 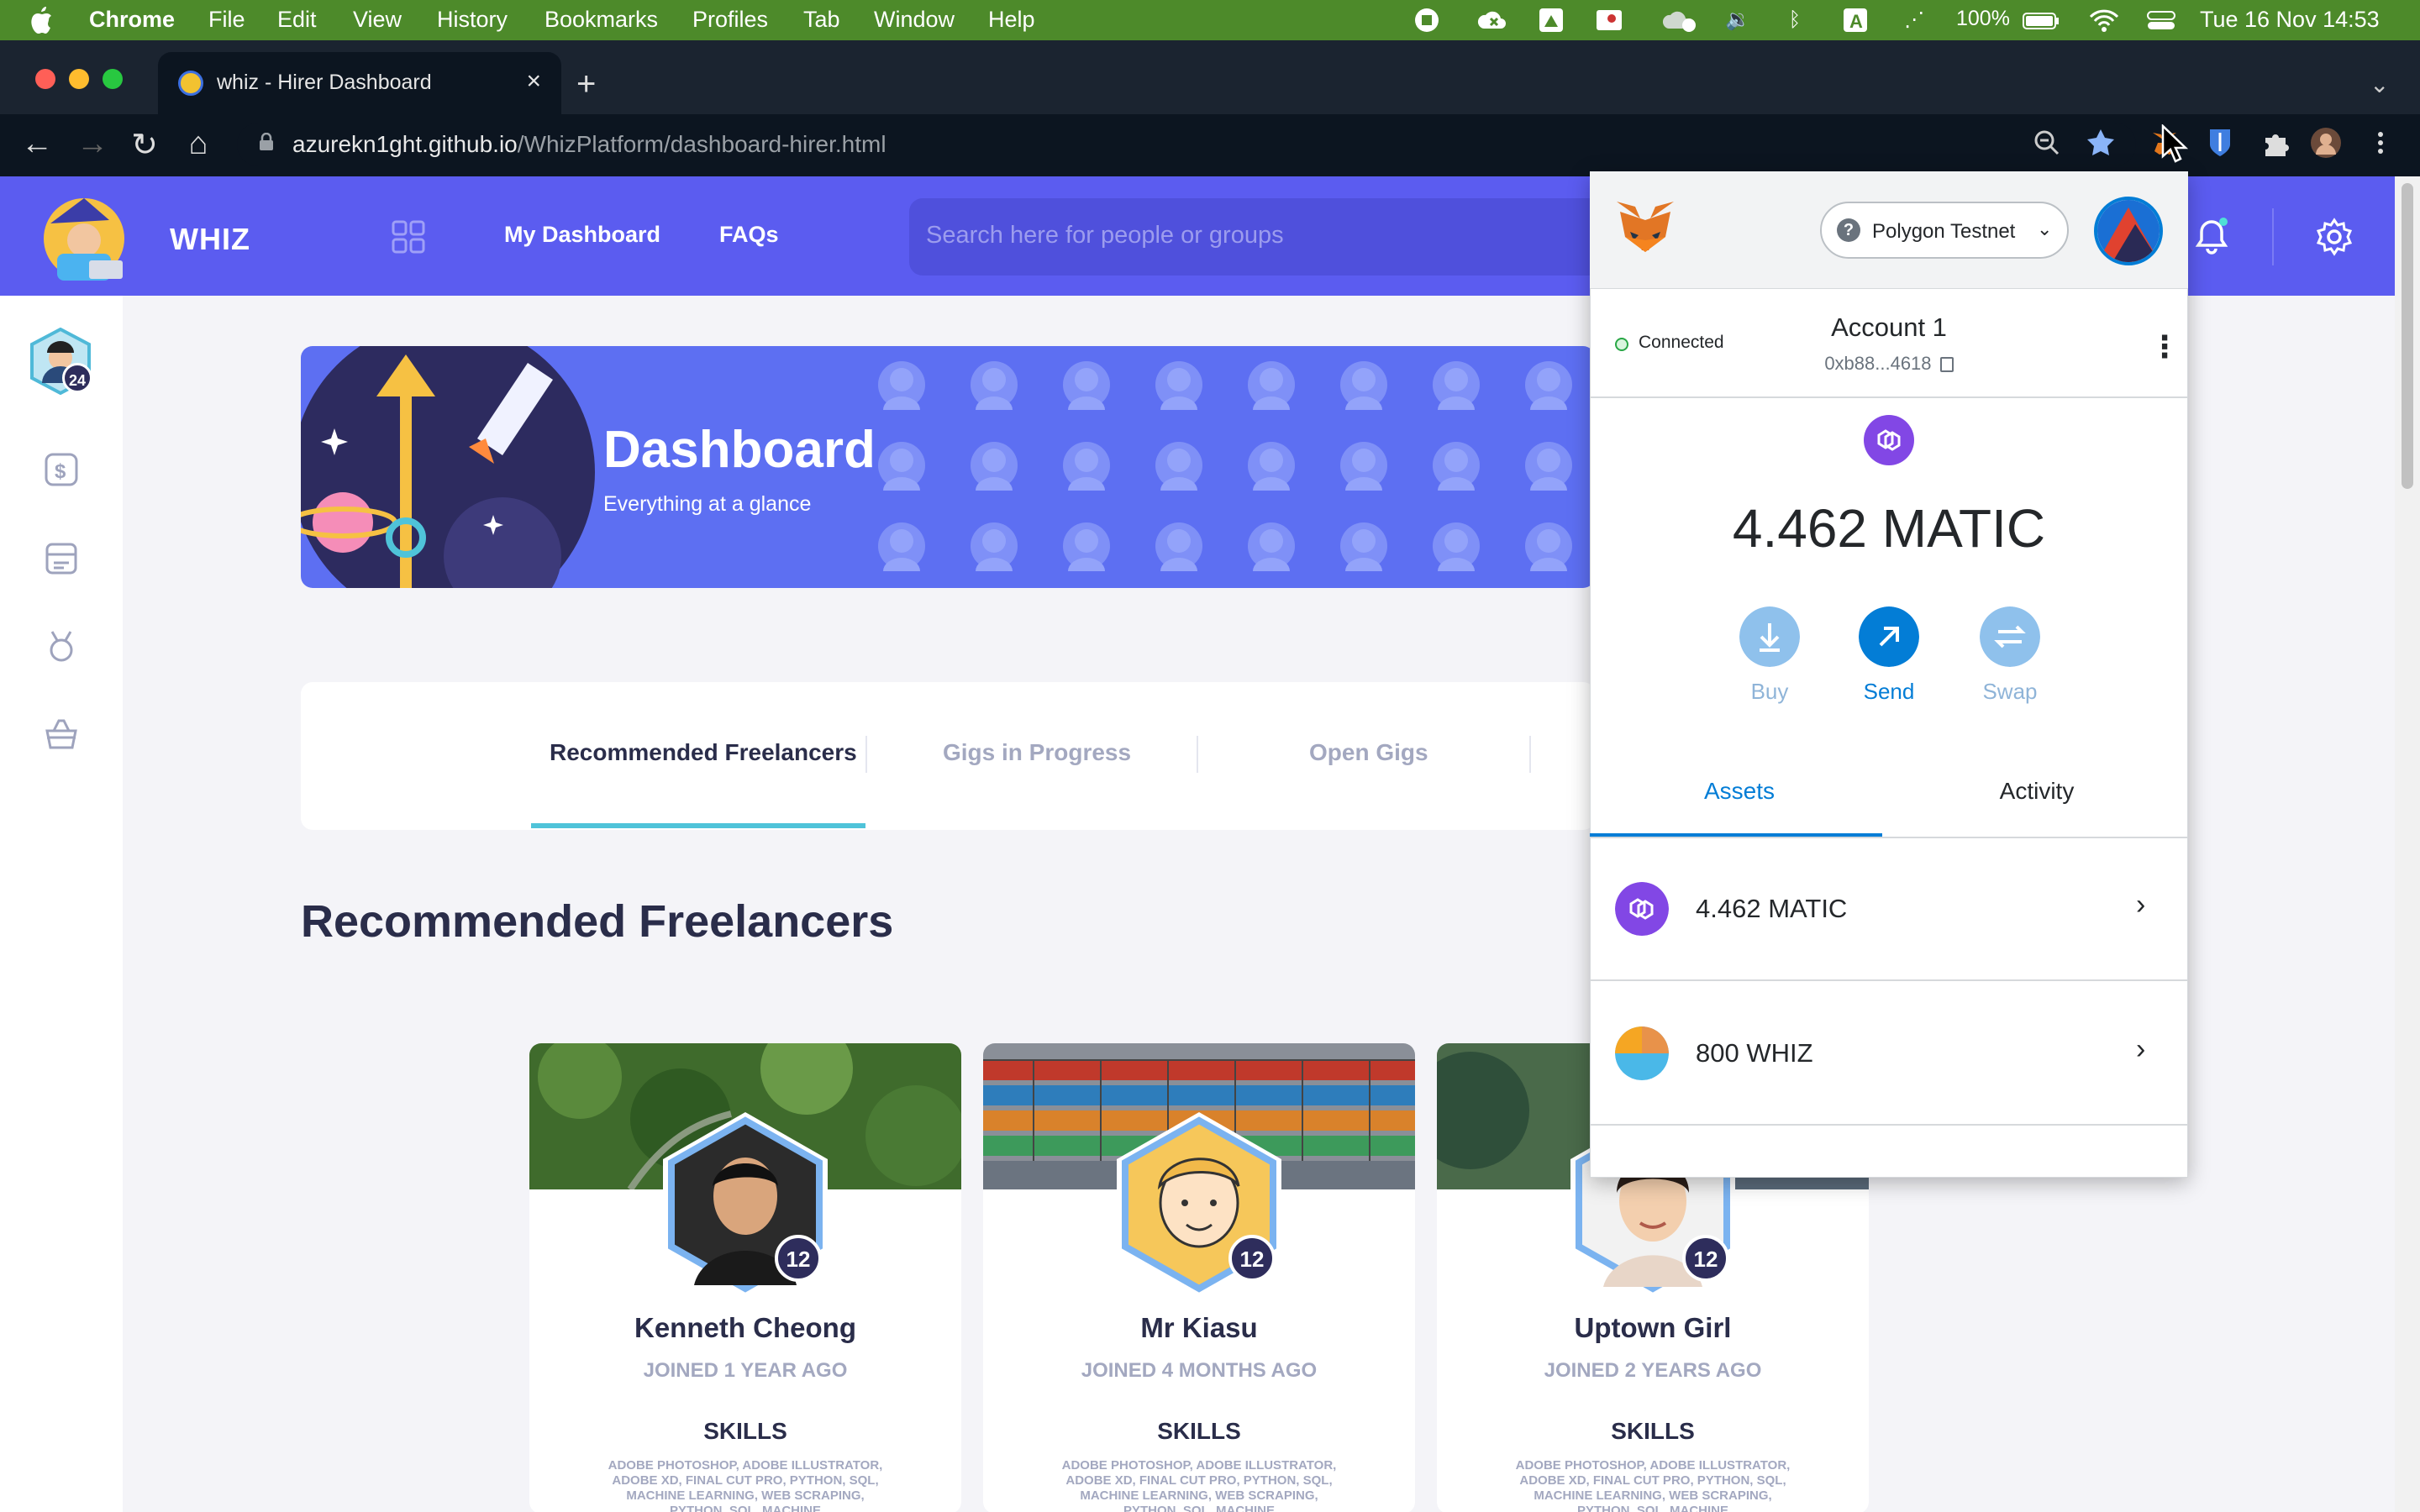 I want to click on buy-label: Buy, so click(x=1769, y=692).